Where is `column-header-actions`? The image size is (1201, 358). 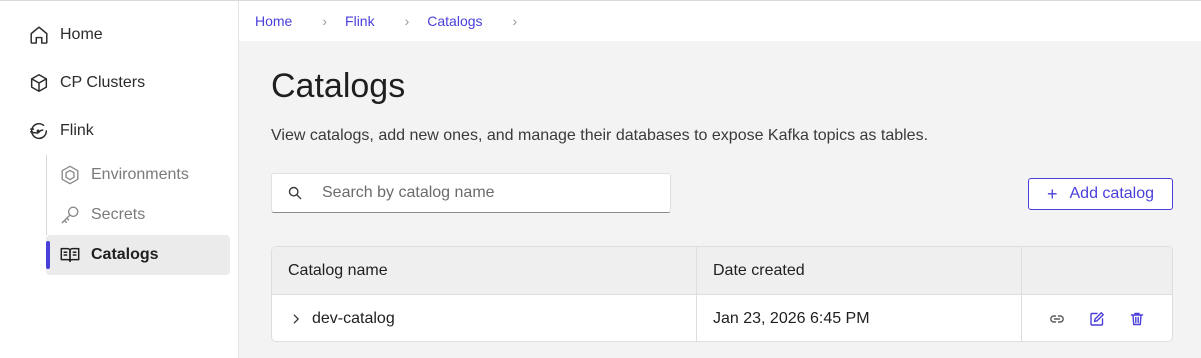 column-header-actions is located at coordinates (1097, 270).